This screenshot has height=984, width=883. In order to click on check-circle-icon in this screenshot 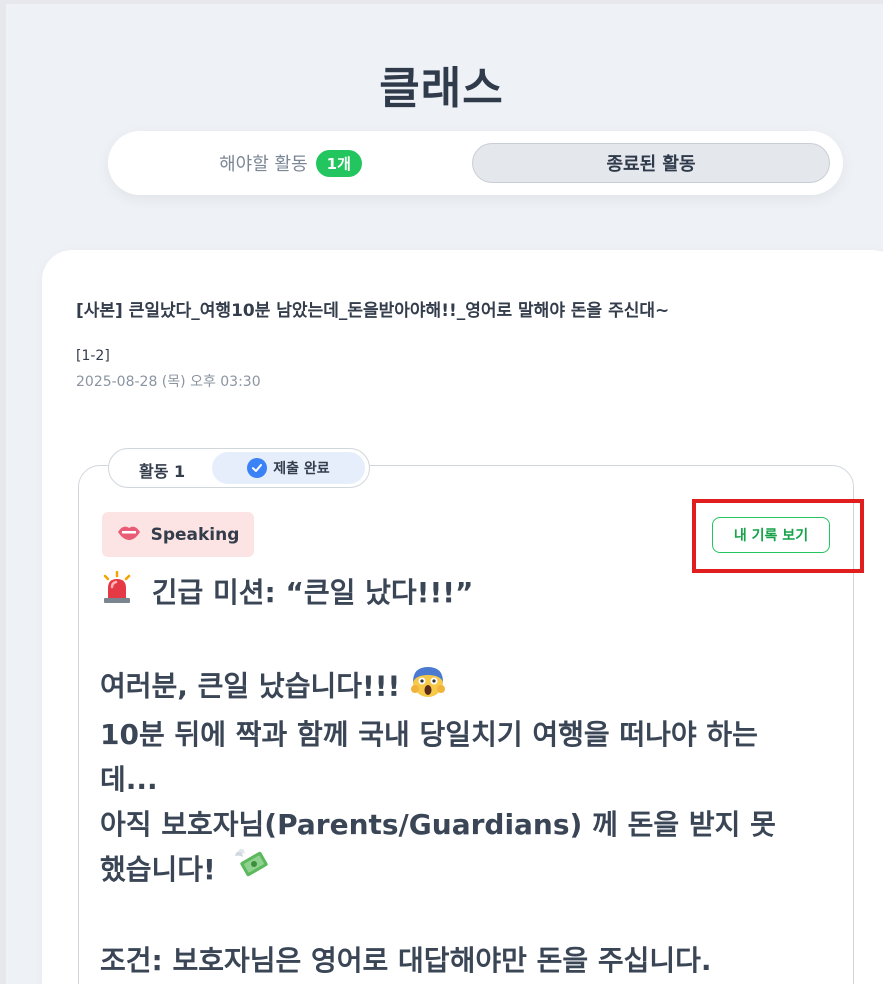, I will do `click(257, 468)`.